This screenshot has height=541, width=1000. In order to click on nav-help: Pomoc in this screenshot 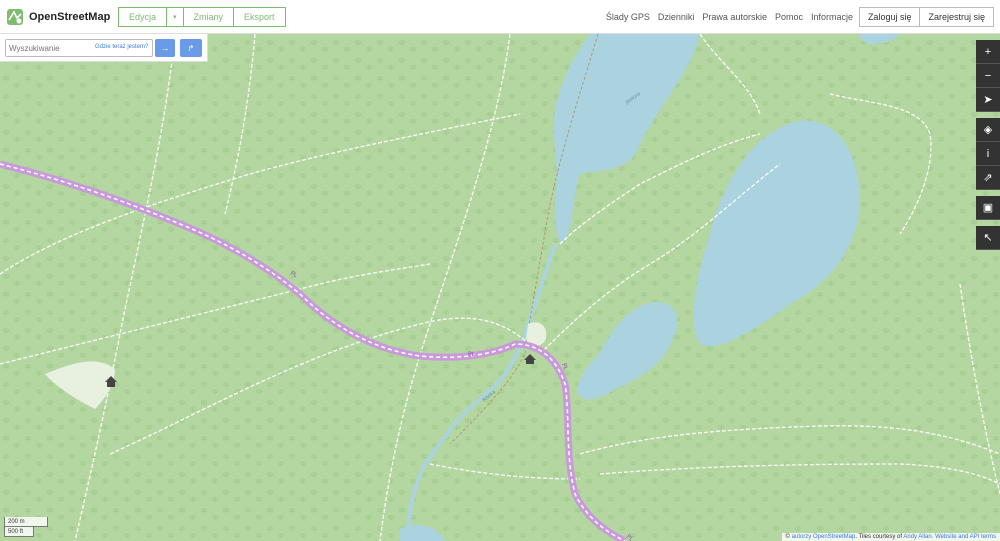, I will do `click(789, 17)`.